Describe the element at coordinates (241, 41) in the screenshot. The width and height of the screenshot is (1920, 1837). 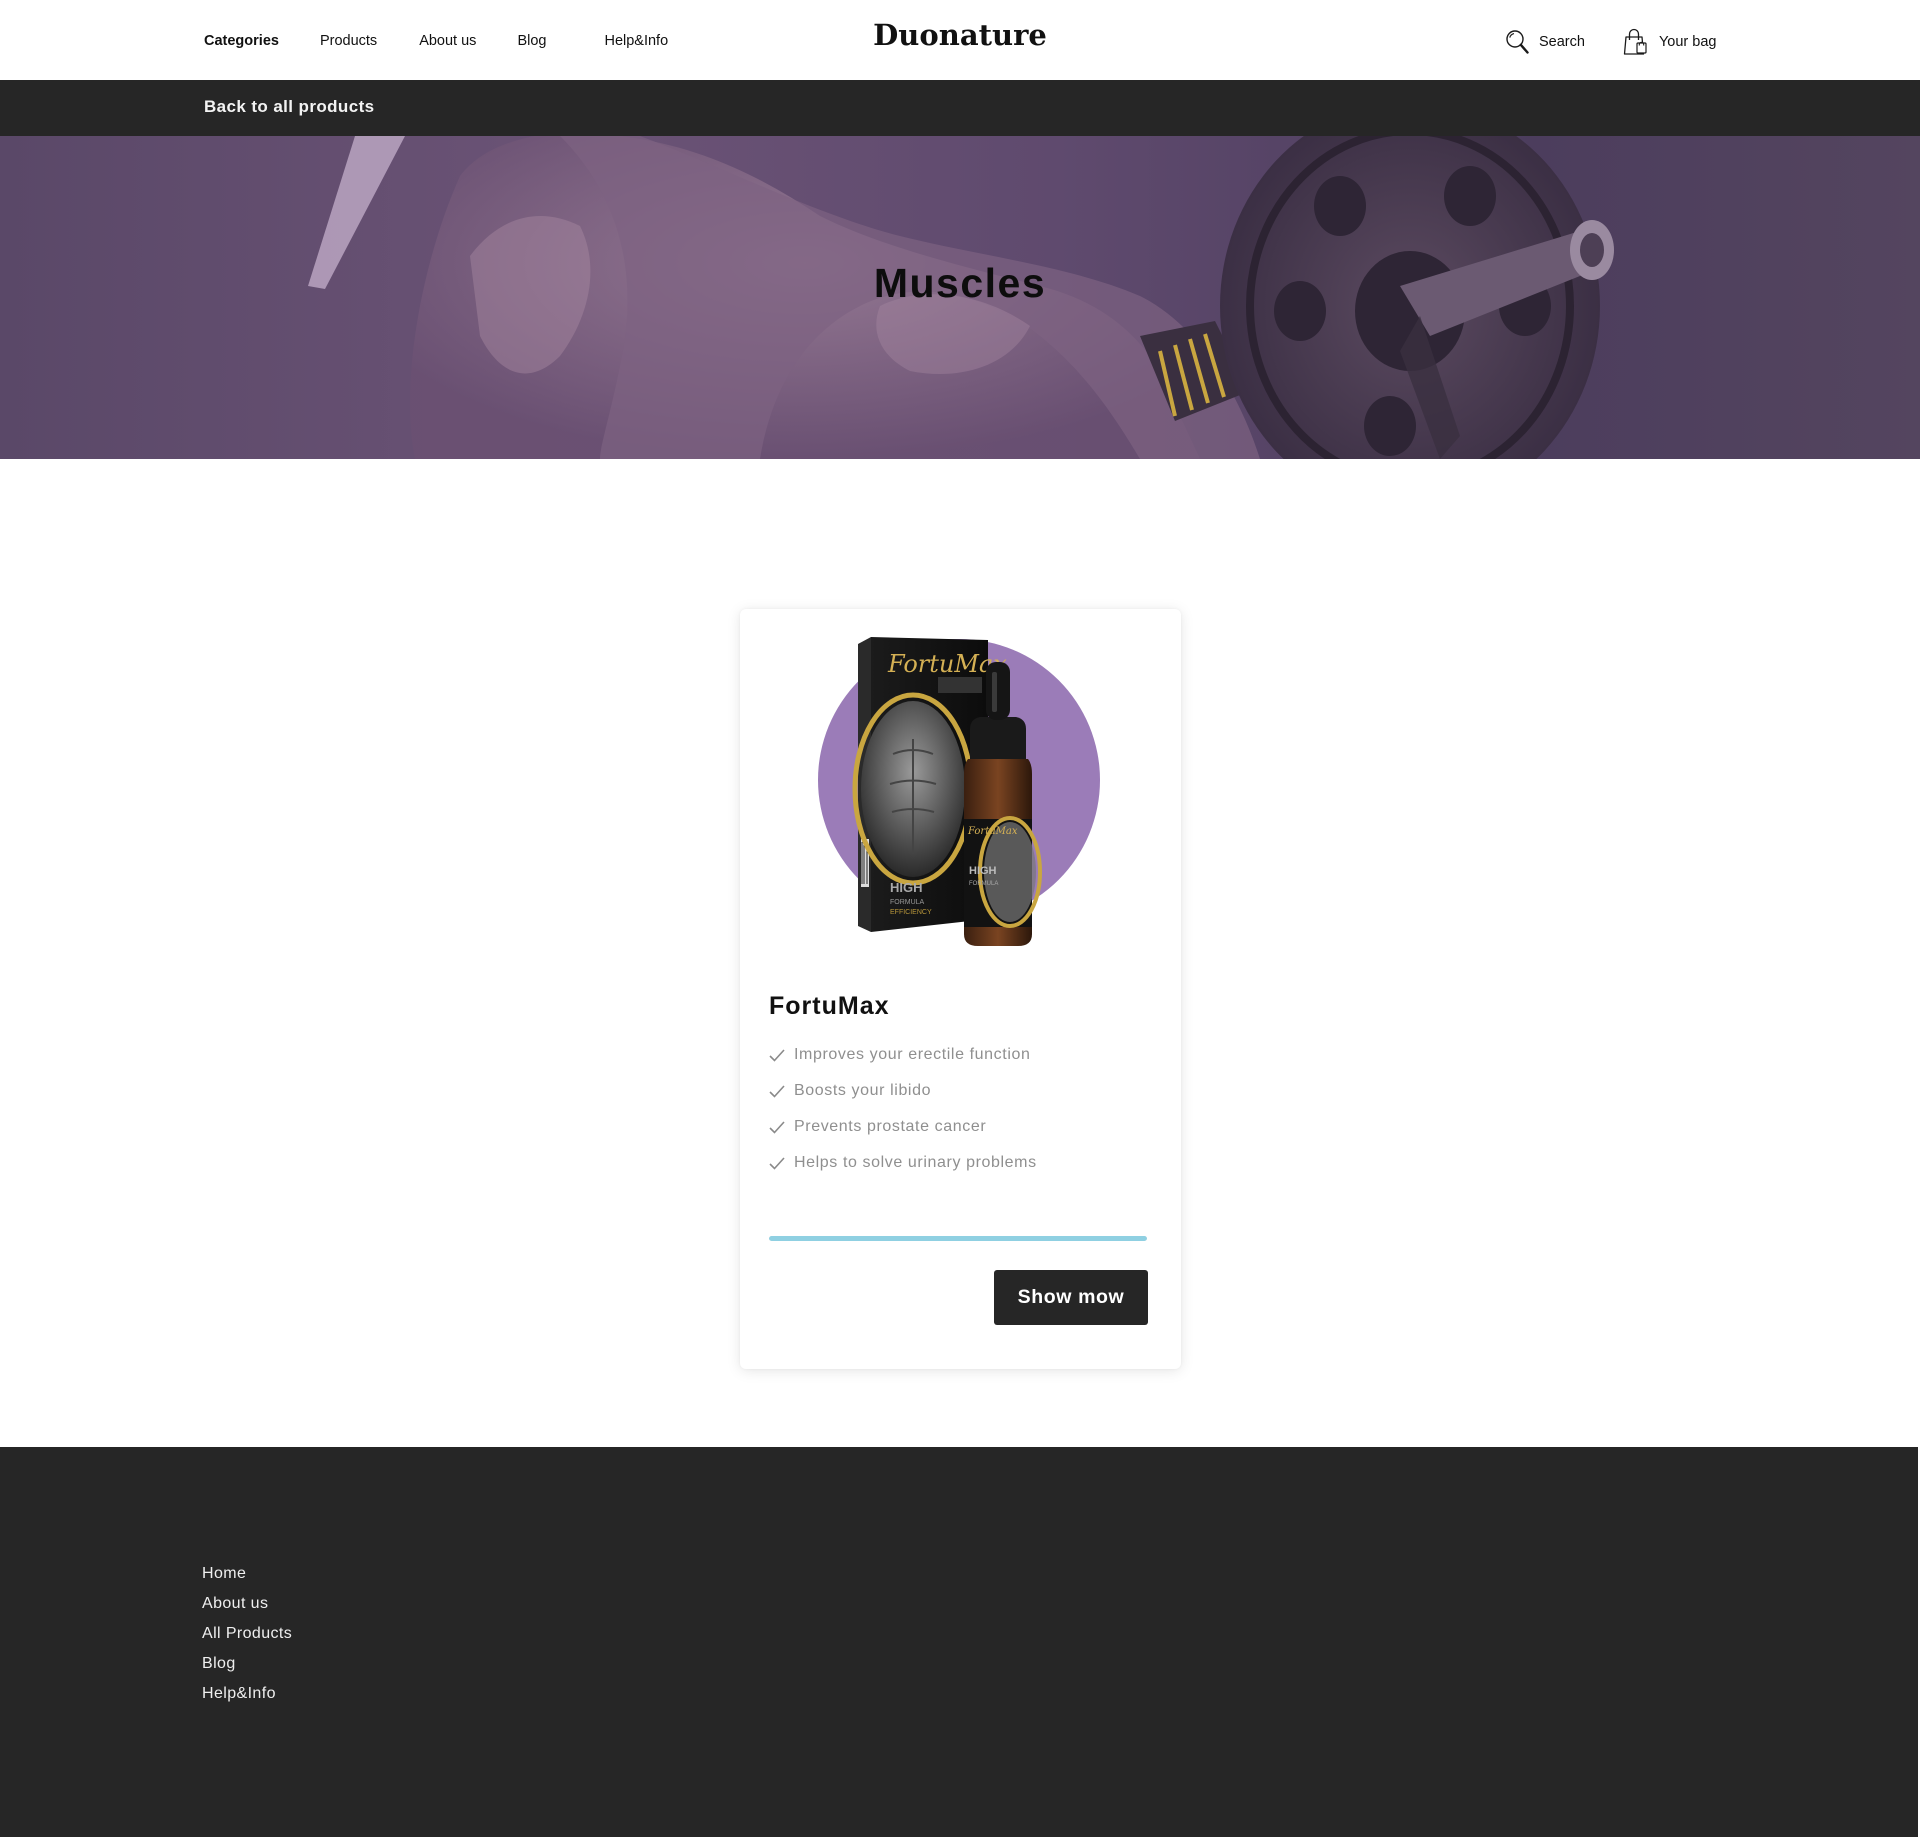
I see `nav-categories: Categories` at that location.